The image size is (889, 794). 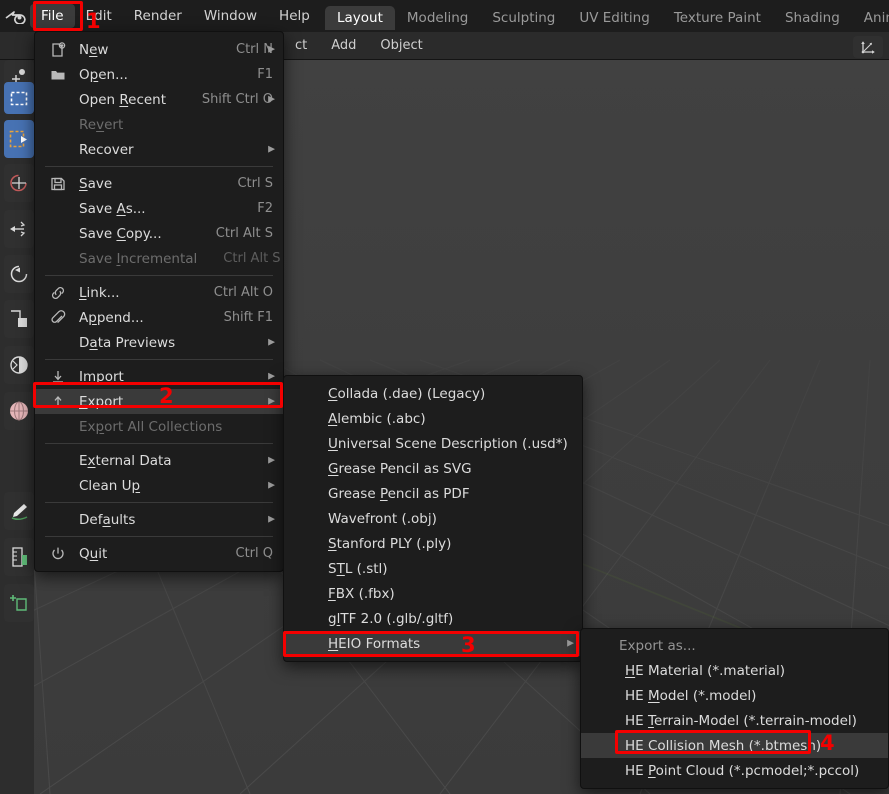 I want to click on header-item-add: Add, so click(x=343, y=45).